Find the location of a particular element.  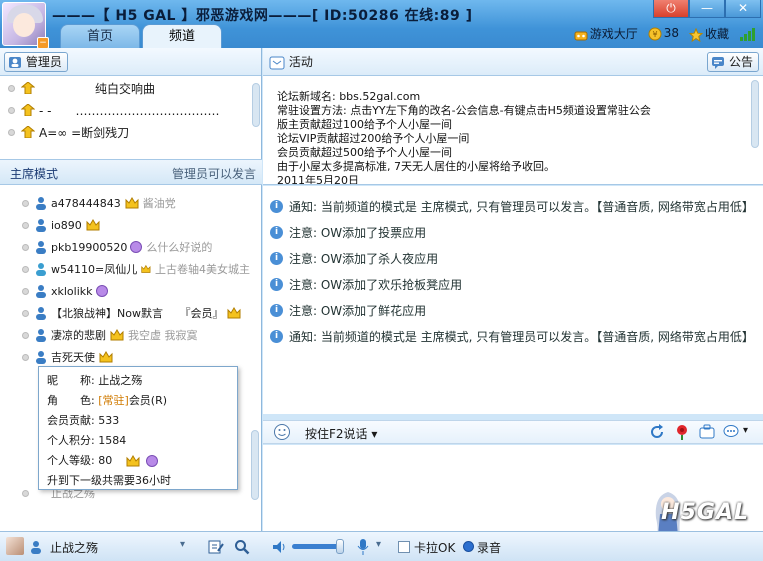

activity-icon is located at coordinates (277, 62).